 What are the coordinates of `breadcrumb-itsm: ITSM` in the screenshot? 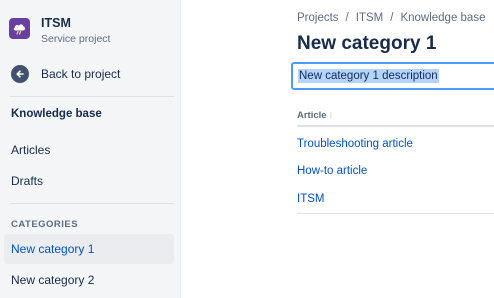 It's located at (369, 18).